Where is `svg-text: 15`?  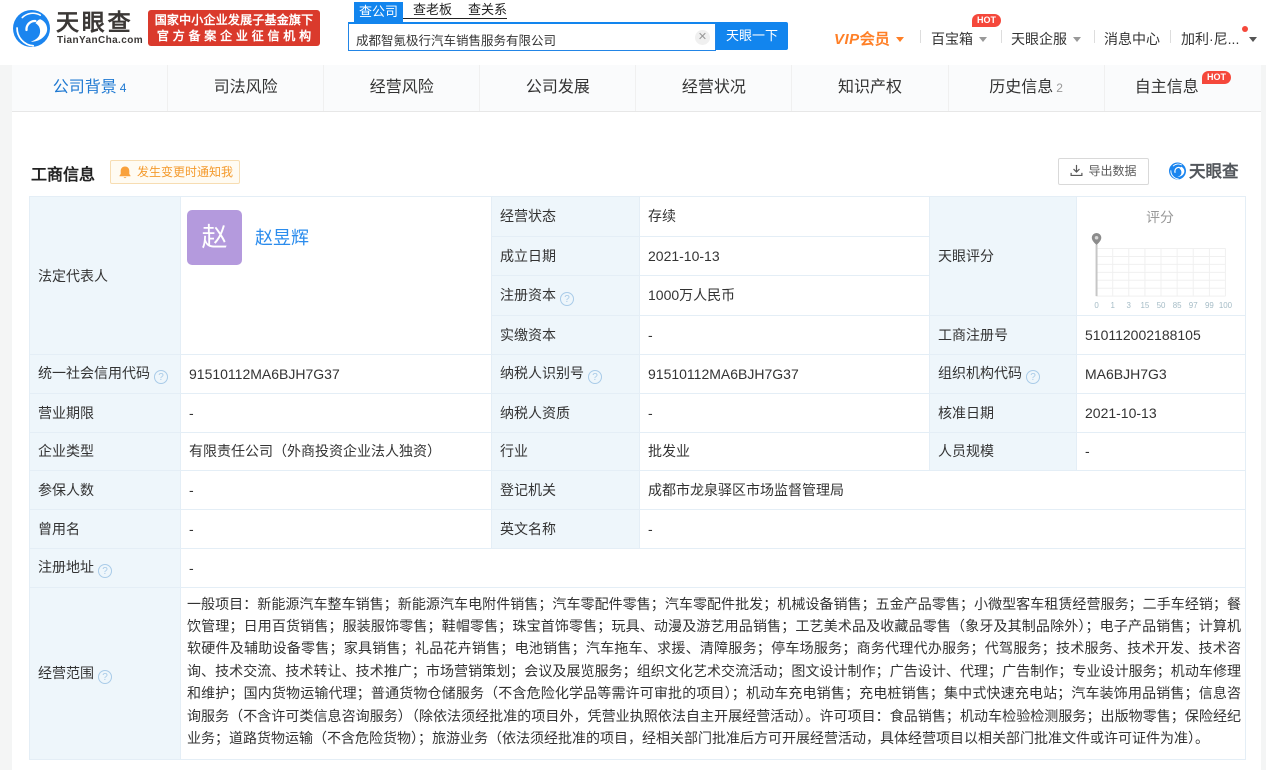
svg-text: 15 is located at coordinates (1145, 305).